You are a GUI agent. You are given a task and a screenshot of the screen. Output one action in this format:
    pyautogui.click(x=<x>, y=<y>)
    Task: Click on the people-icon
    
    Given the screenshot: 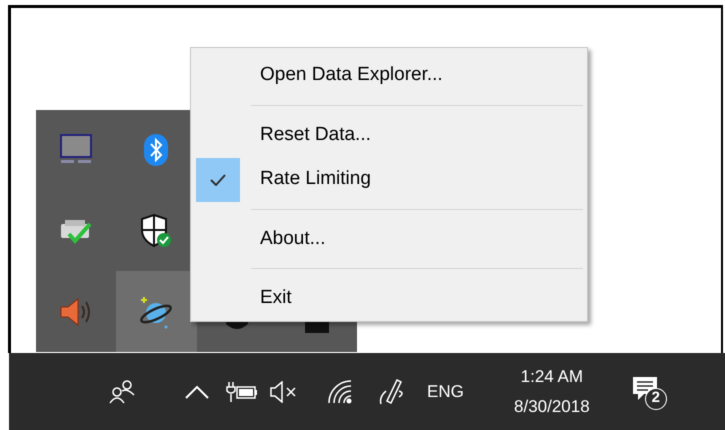 What is the action you would take?
    pyautogui.click(x=122, y=391)
    